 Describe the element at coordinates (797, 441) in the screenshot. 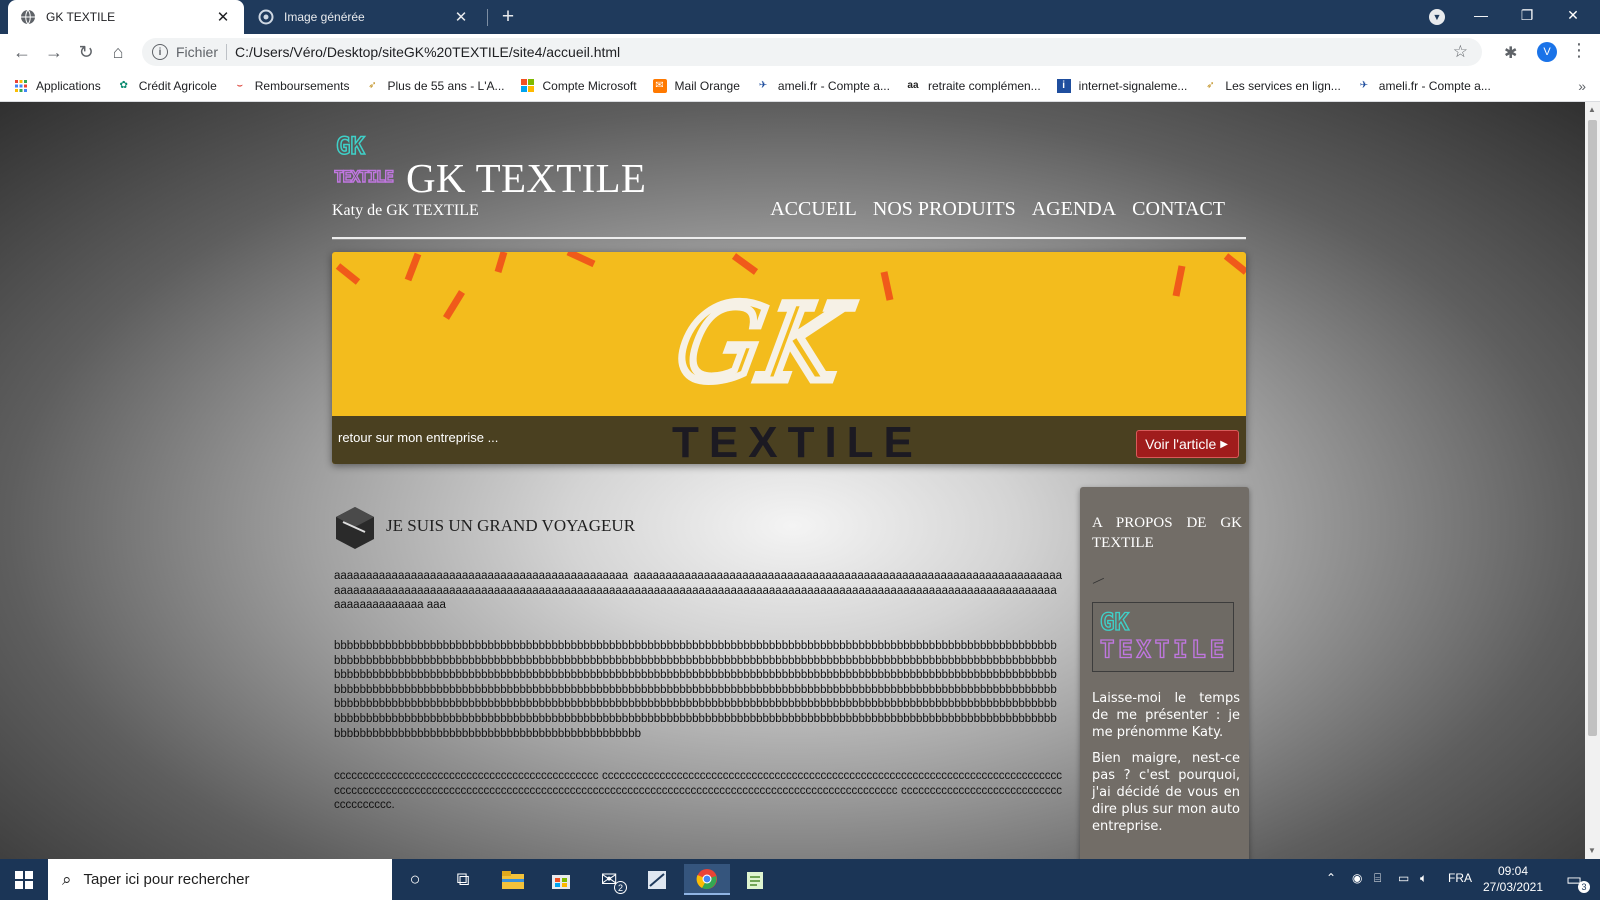

I see `banner-big-text: TEXTILE` at that location.